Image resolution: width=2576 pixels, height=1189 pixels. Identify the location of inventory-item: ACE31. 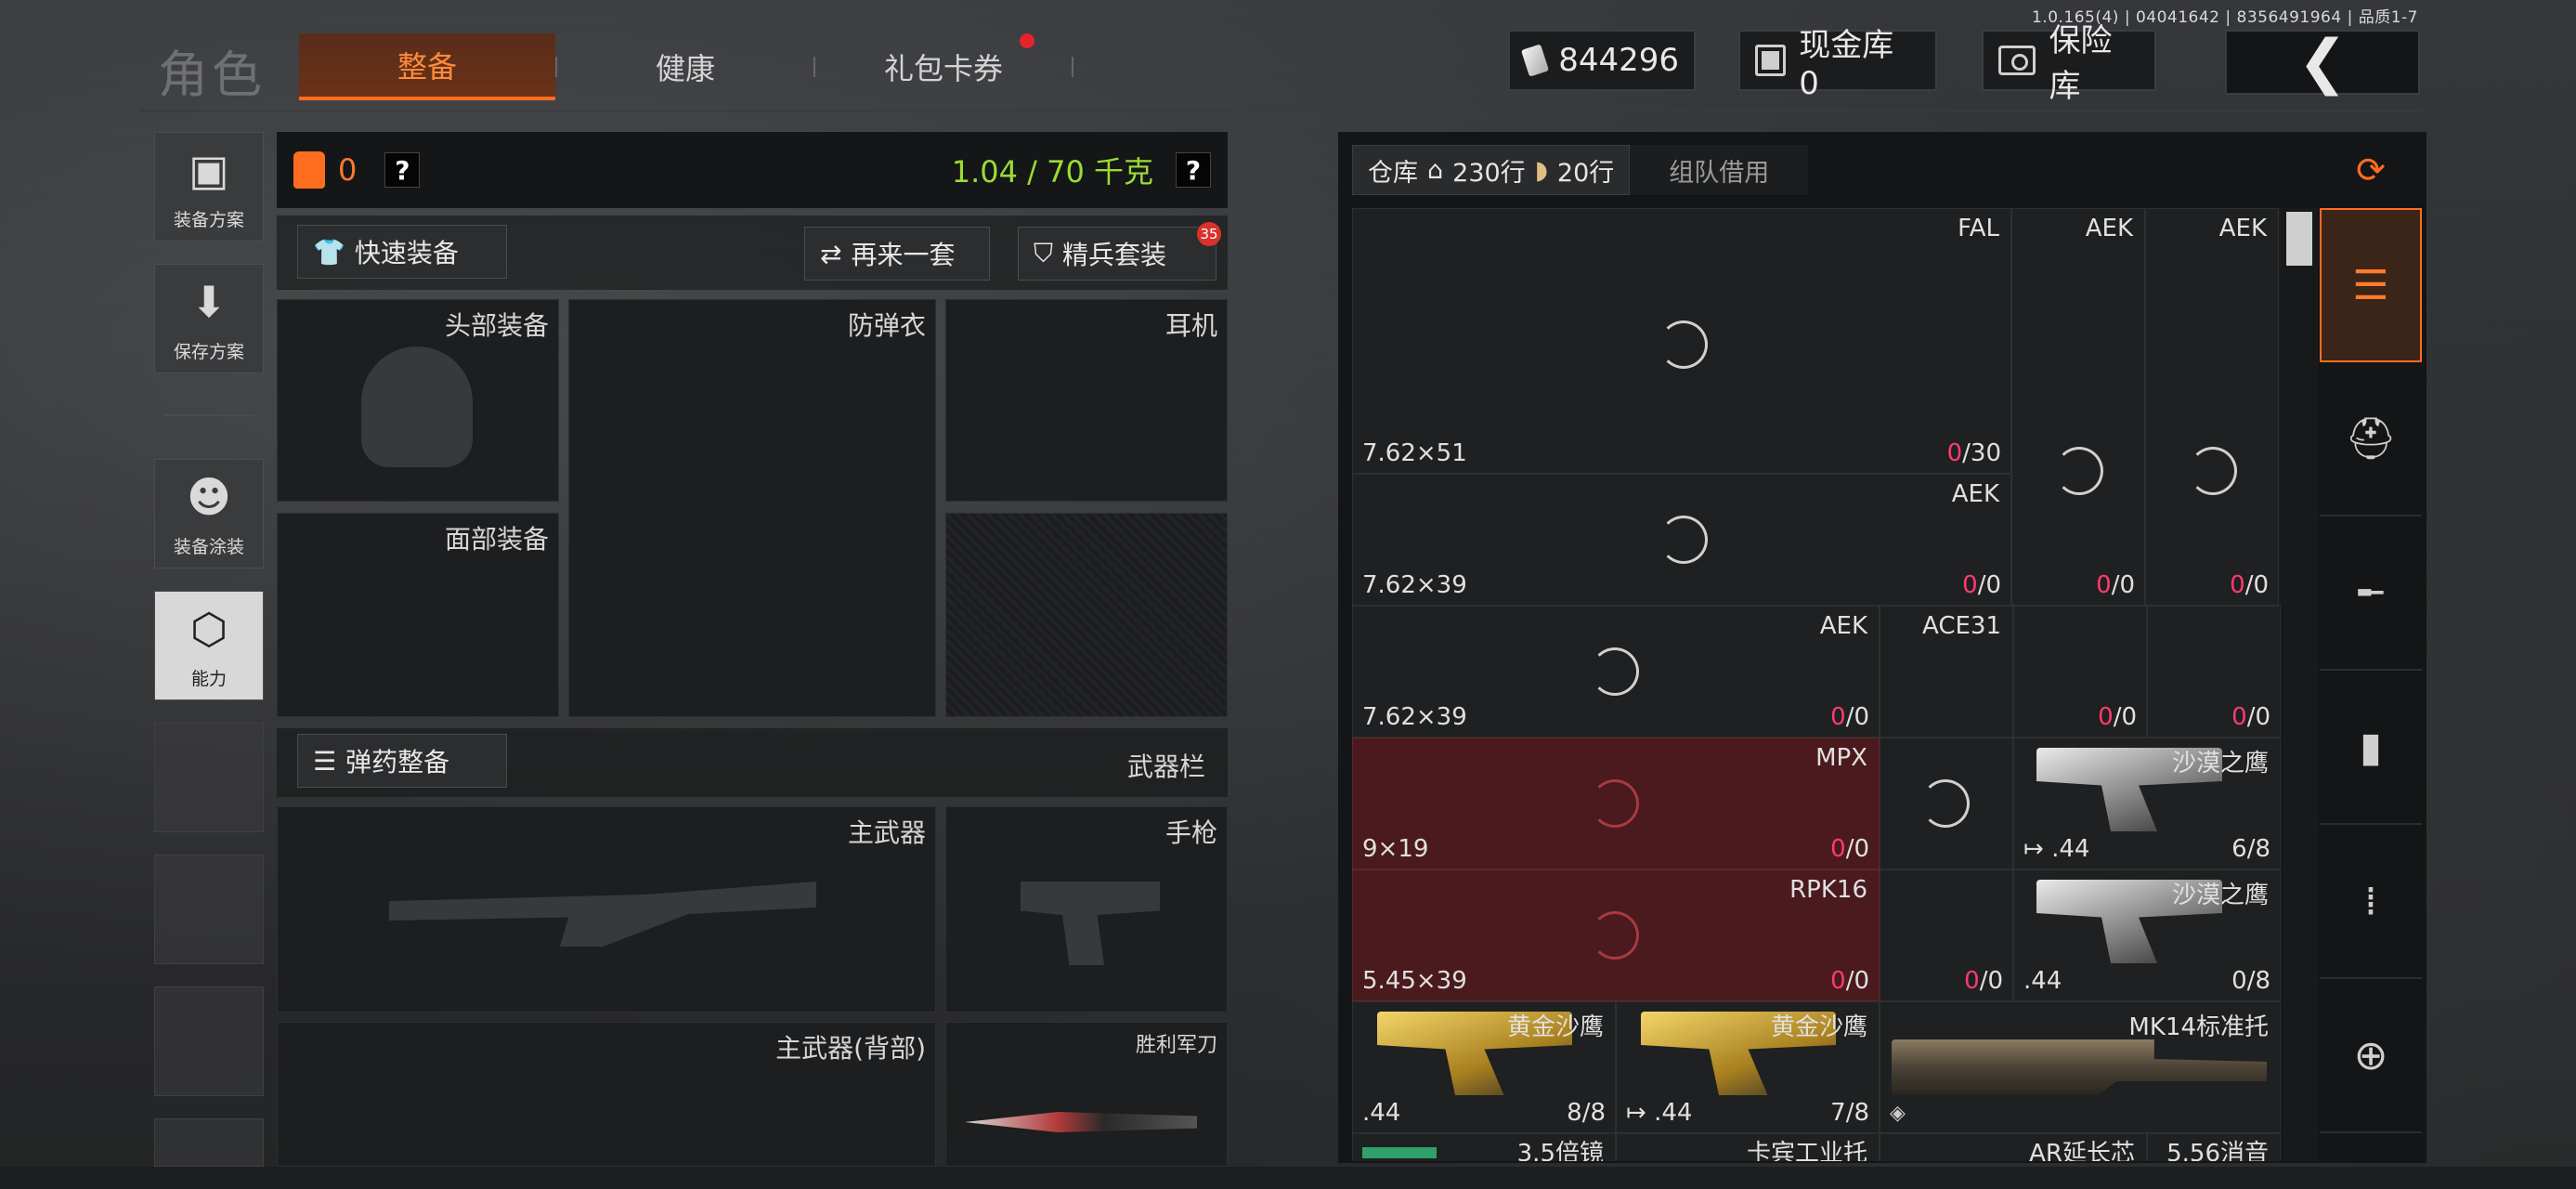
(1947, 672).